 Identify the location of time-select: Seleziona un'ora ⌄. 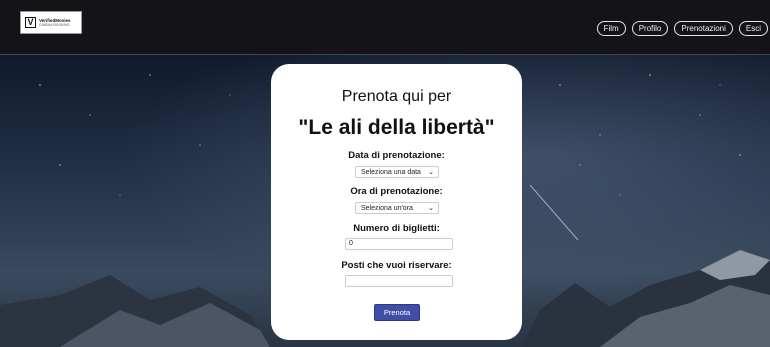
(397, 208).